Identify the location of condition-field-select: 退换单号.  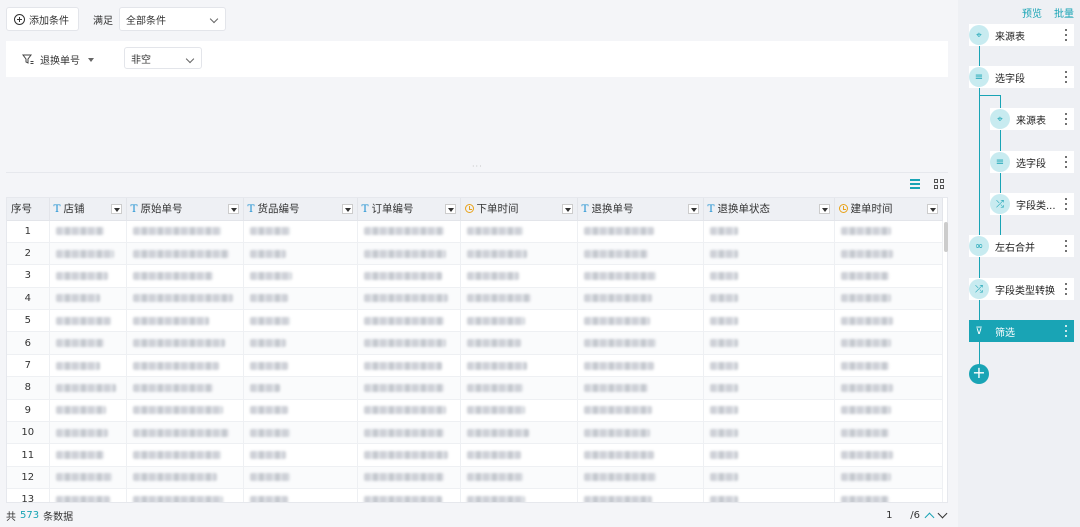
(58, 59).